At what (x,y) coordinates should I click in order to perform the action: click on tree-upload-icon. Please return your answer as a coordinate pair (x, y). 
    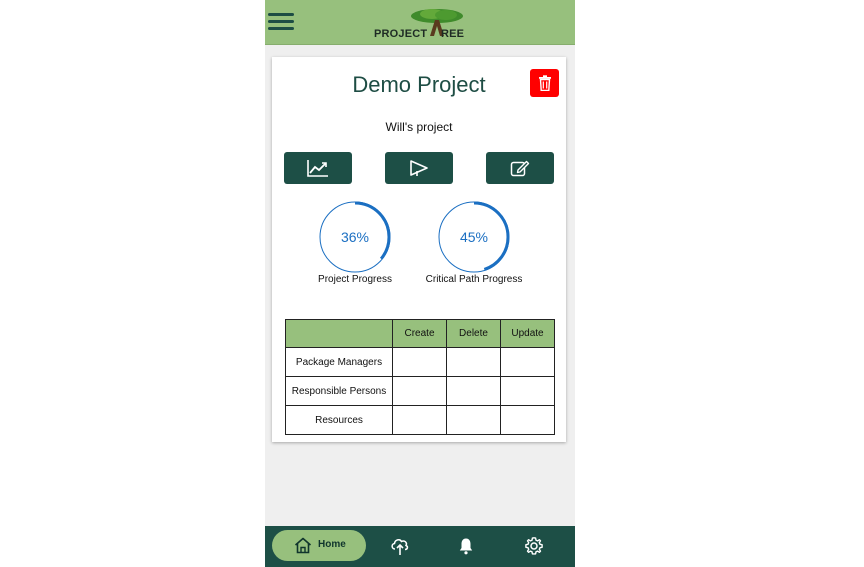
    Looking at the image, I should click on (400, 546).